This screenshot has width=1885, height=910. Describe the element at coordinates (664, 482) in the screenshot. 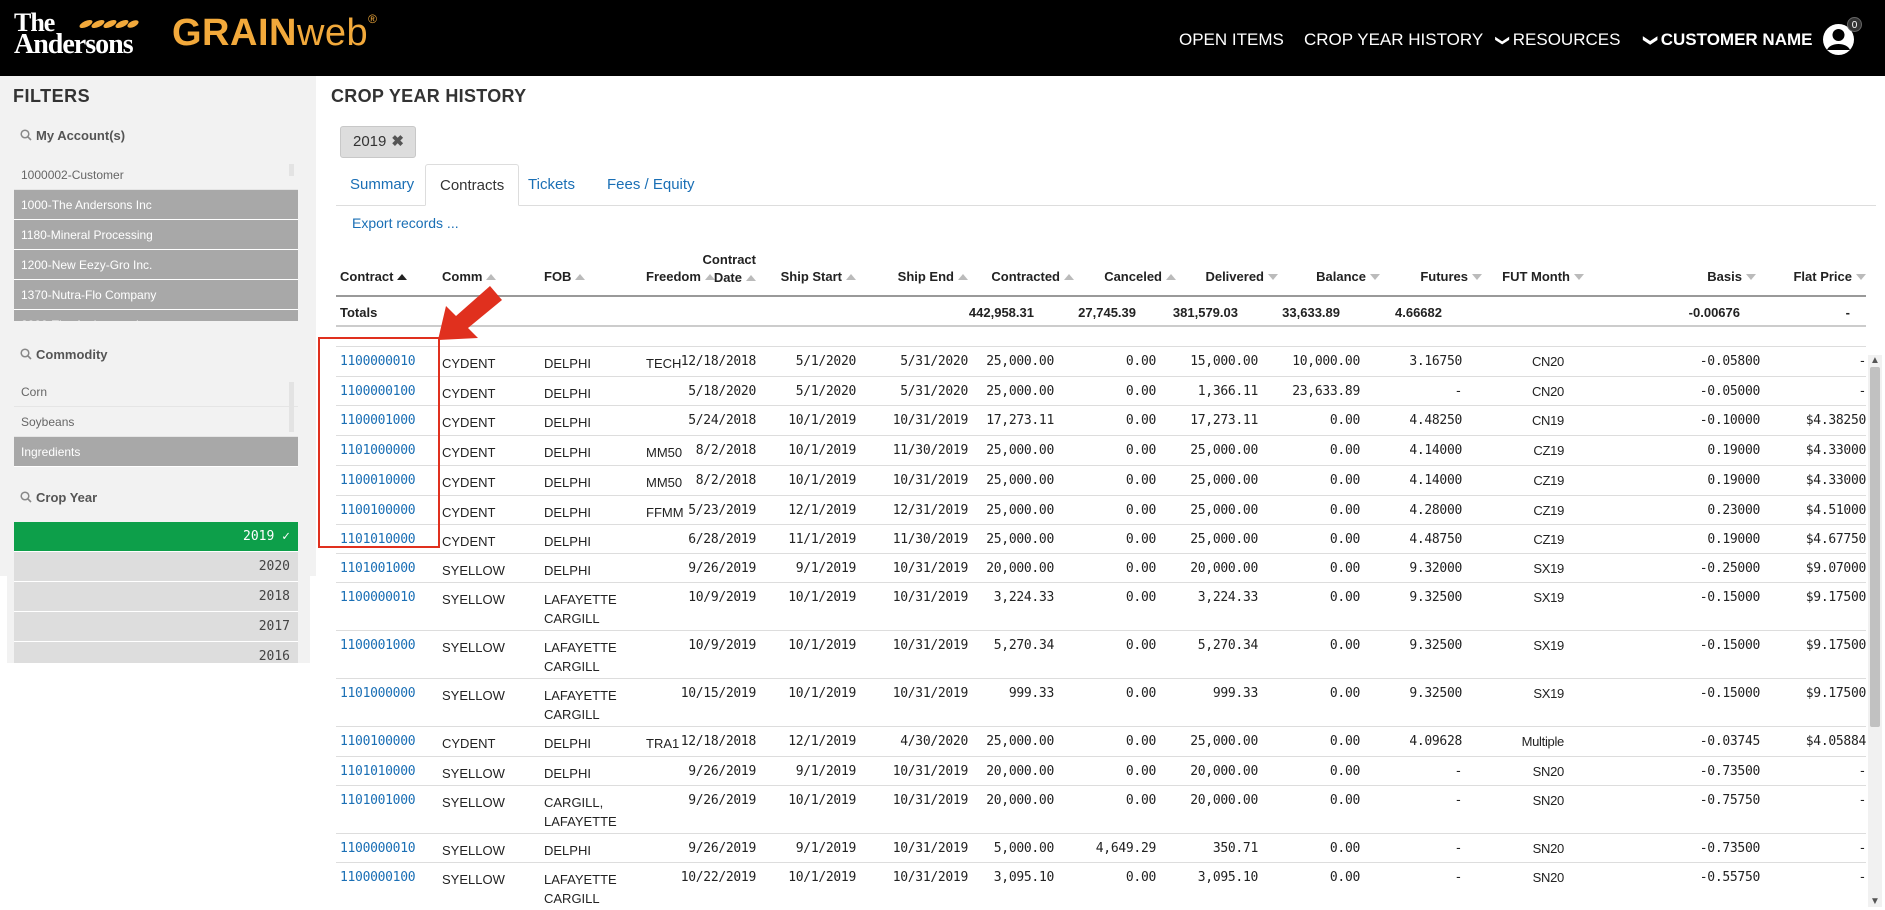

I see `cell-freedom: MM50` at that location.